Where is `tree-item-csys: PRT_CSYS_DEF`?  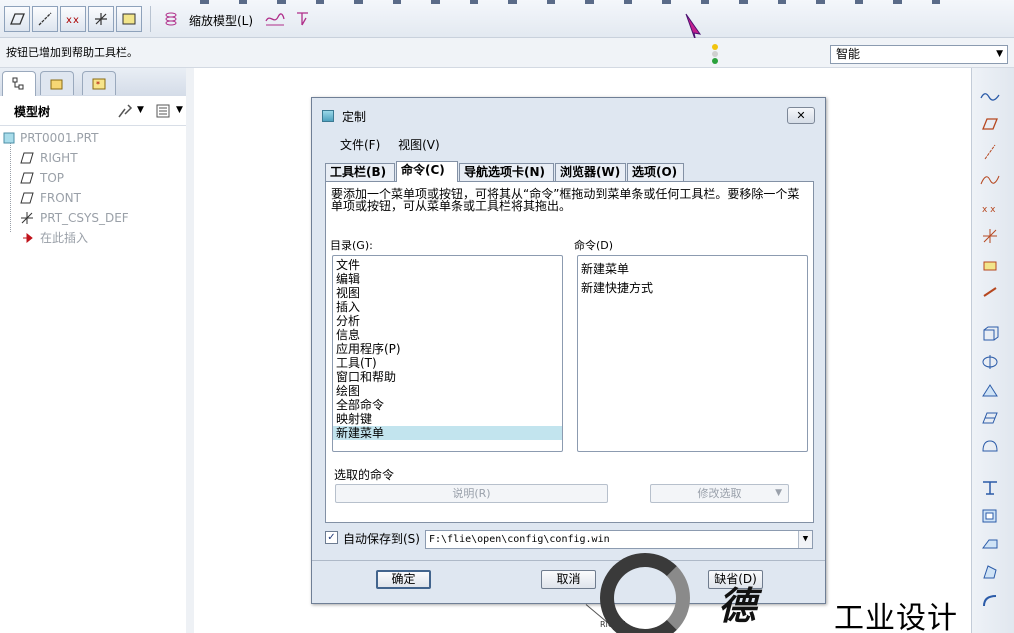
tree-item-csys: PRT_CSYS_DEF is located at coordinates (93, 218).